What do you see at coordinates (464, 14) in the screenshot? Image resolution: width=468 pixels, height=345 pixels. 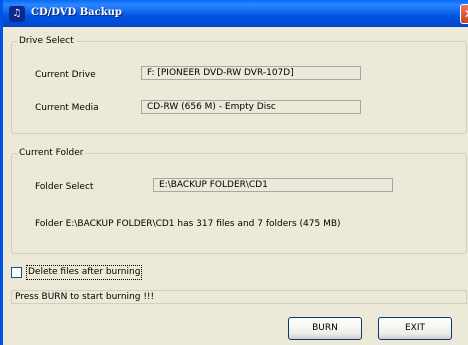 I see `close-button: ✕` at bounding box center [464, 14].